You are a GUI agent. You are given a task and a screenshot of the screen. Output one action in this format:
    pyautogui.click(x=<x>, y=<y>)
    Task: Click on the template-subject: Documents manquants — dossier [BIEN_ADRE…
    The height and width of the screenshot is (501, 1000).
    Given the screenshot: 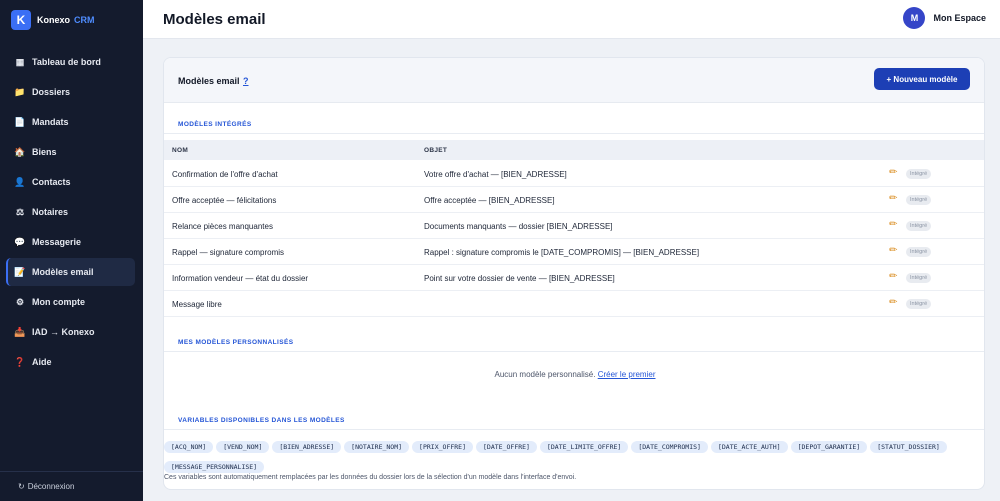 What is the action you would take?
    pyautogui.click(x=518, y=226)
    